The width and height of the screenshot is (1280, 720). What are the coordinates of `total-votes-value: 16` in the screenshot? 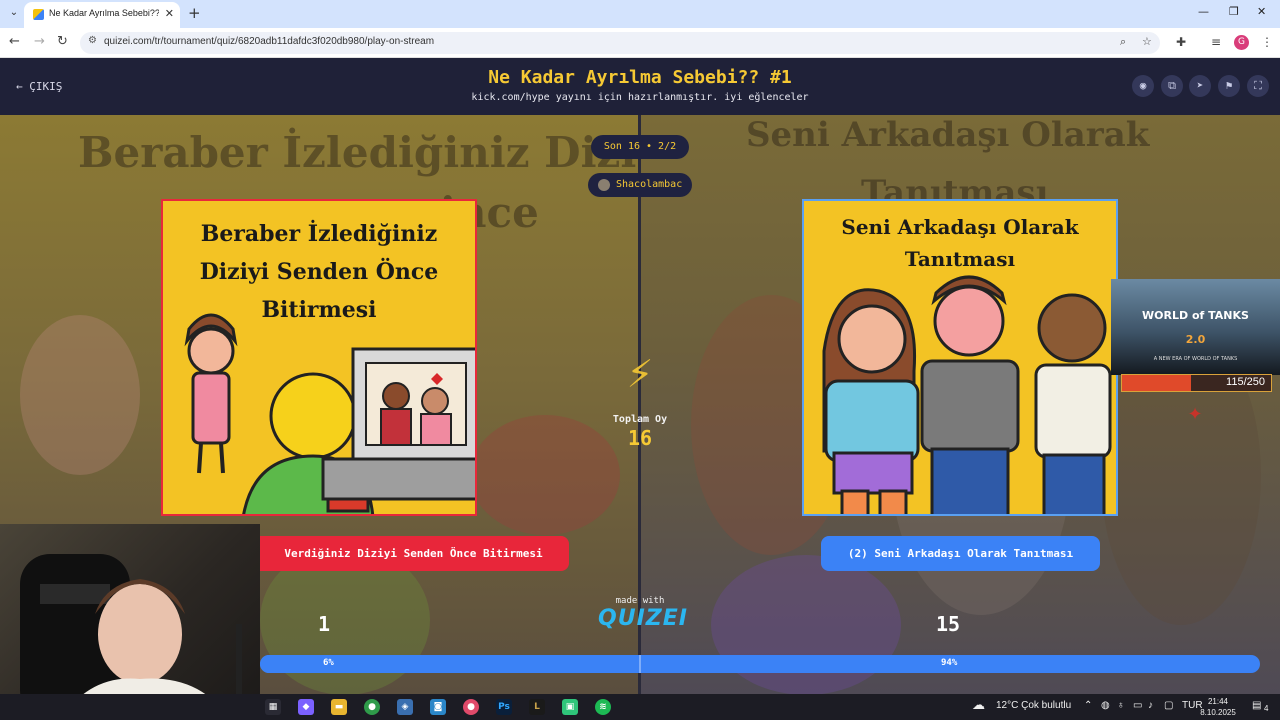 It's located at (640, 438).